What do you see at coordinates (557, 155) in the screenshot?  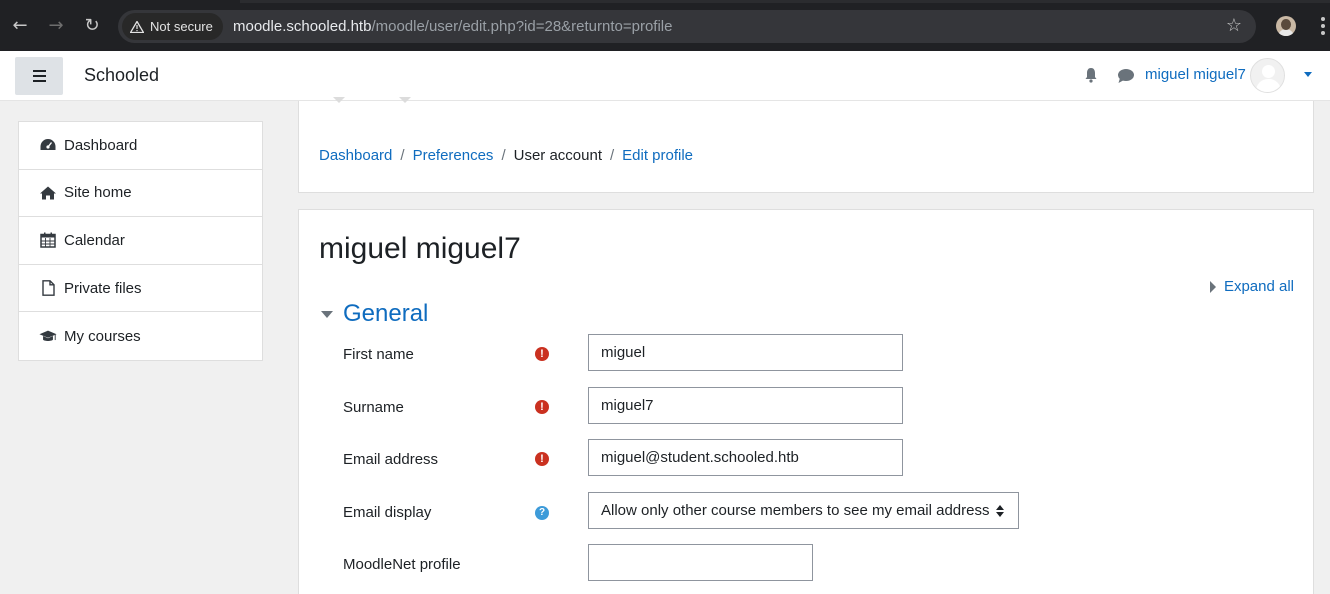 I see `breadcrumb-user-account: User account` at bounding box center [557, 155].